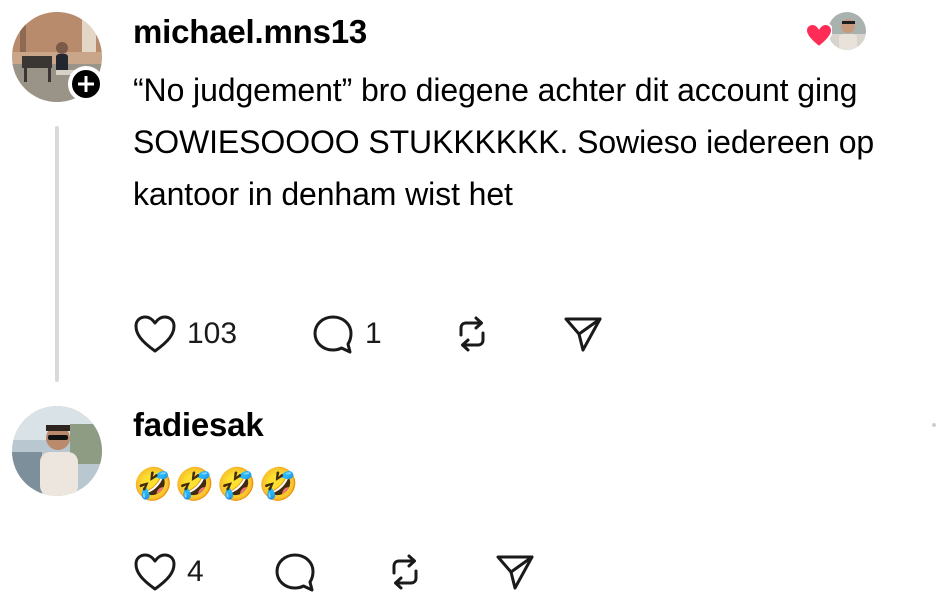 This screenshot has height=614, width=938. I want to click on avatar-fadiesak, so click(57, 451).